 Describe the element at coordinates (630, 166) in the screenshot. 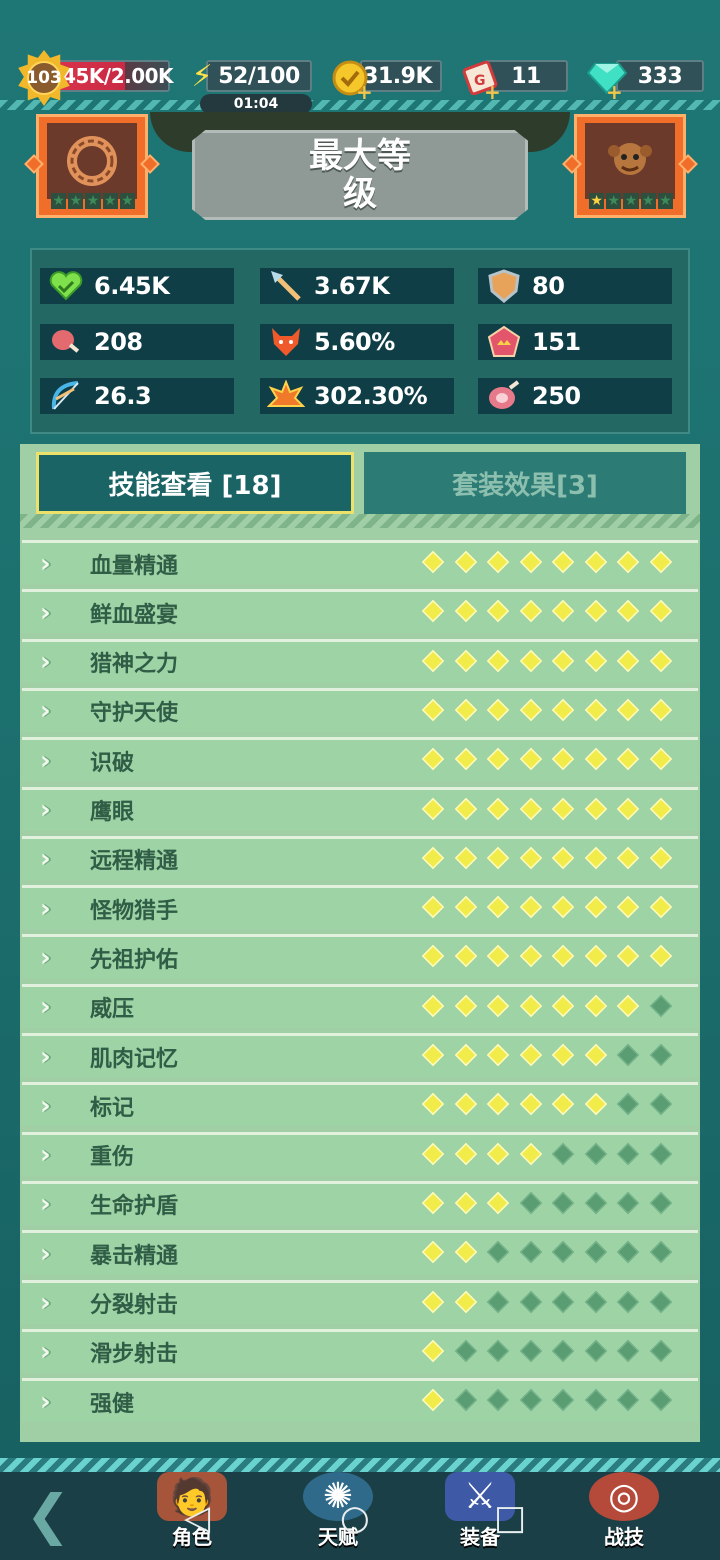

I see `right-pet-portrait: ★ ★ ★ ★ ★` at that location.